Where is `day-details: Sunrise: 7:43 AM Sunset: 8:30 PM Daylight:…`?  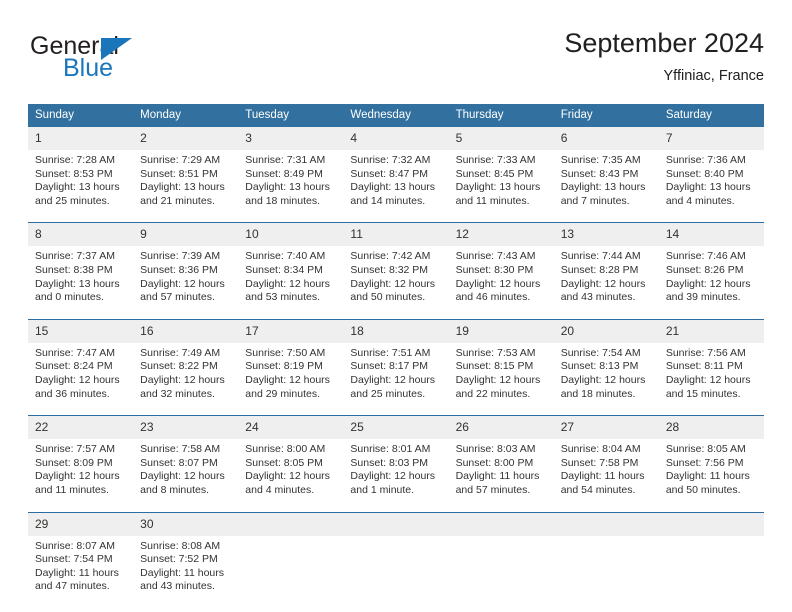 day-details: Sunrise: 7:43 AM Sunset: 8:30 PM Daylight:… is located at coordinates (501, 276).